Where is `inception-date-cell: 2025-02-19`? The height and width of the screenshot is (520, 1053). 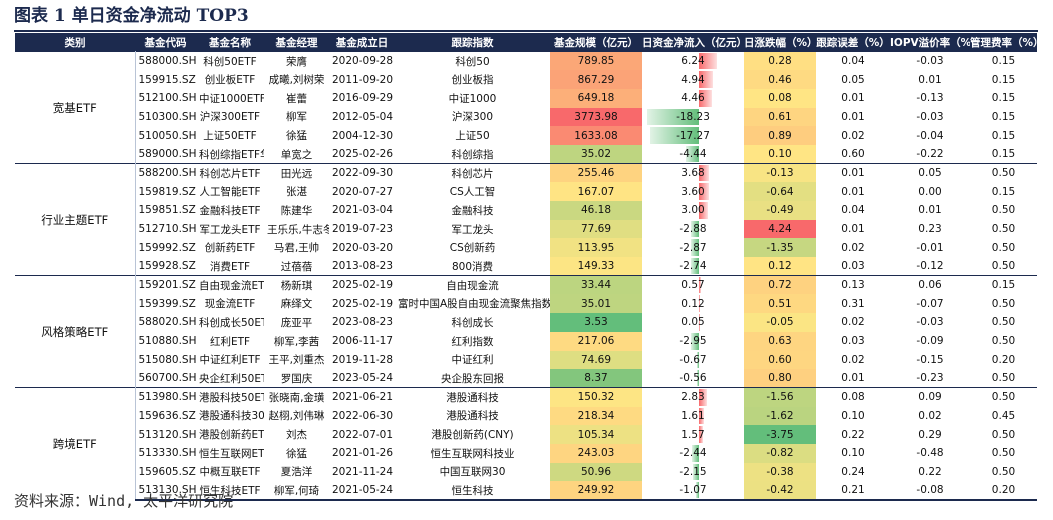 inception-date-cell: 2025-02-19 is located at coordinates (362, 285).